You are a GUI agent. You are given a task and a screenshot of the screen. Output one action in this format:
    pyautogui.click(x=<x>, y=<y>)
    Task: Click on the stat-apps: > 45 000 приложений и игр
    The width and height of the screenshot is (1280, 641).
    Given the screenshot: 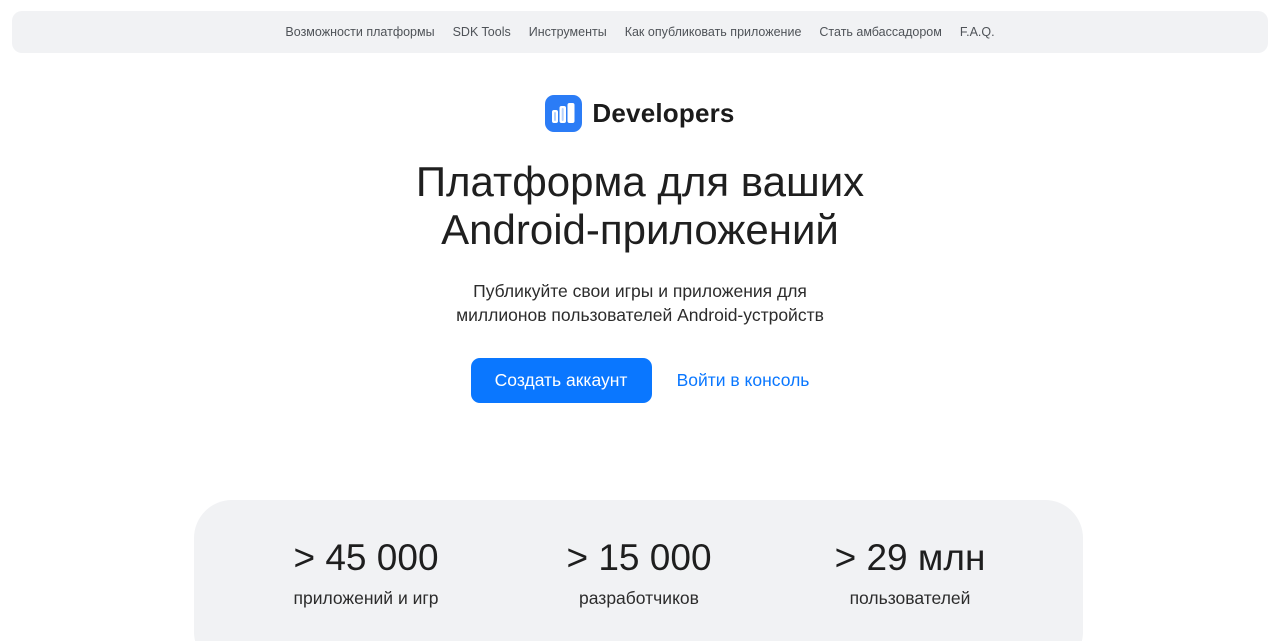 What is the action you would take?
    pyautogui.click(x=366, y=573)
    